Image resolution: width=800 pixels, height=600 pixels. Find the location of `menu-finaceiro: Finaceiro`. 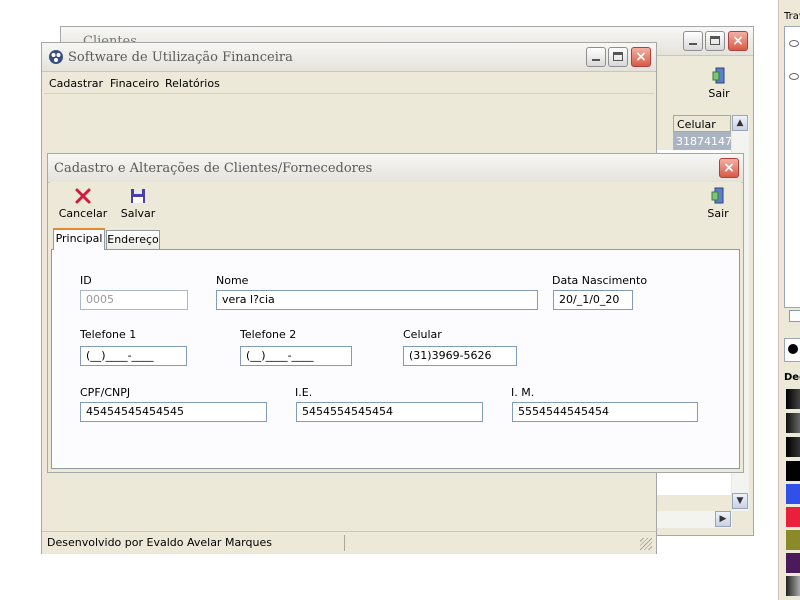

menu-finaceiro: Finaceiro is located at coordinates (134, 83).